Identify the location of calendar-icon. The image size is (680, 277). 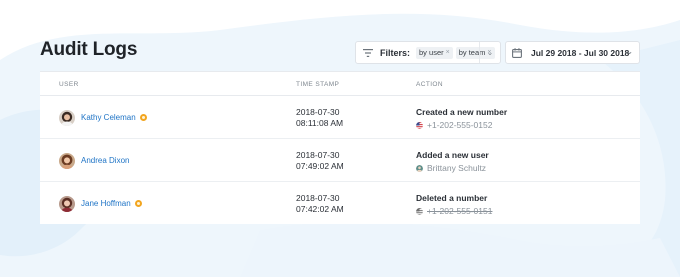
(518, 53).